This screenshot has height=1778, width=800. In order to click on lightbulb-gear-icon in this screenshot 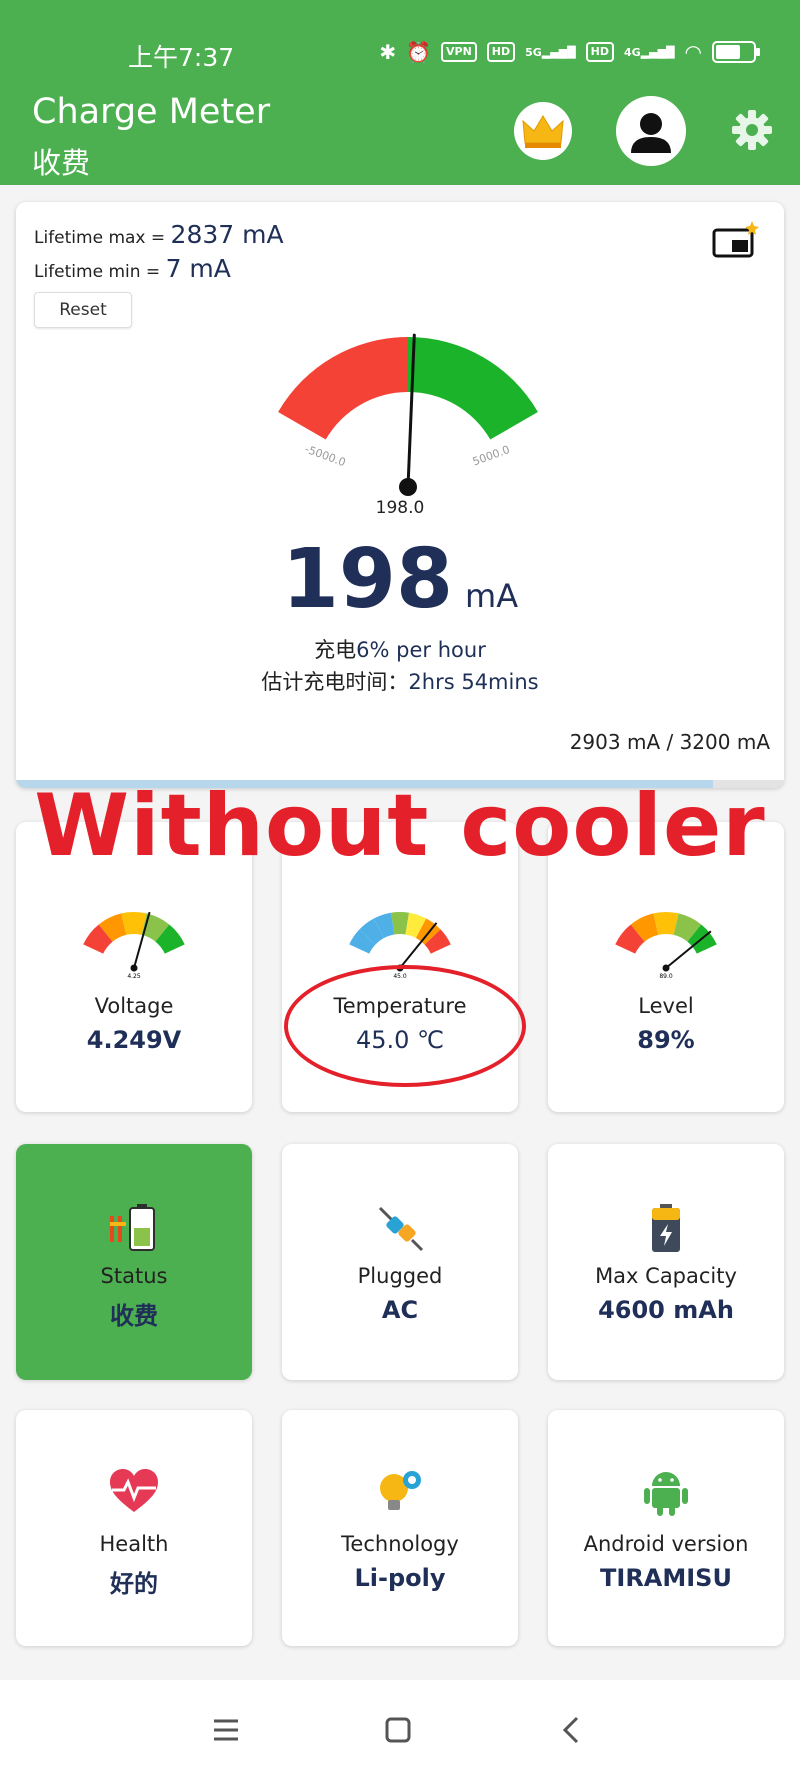, I will do `click(400, 1490)`.